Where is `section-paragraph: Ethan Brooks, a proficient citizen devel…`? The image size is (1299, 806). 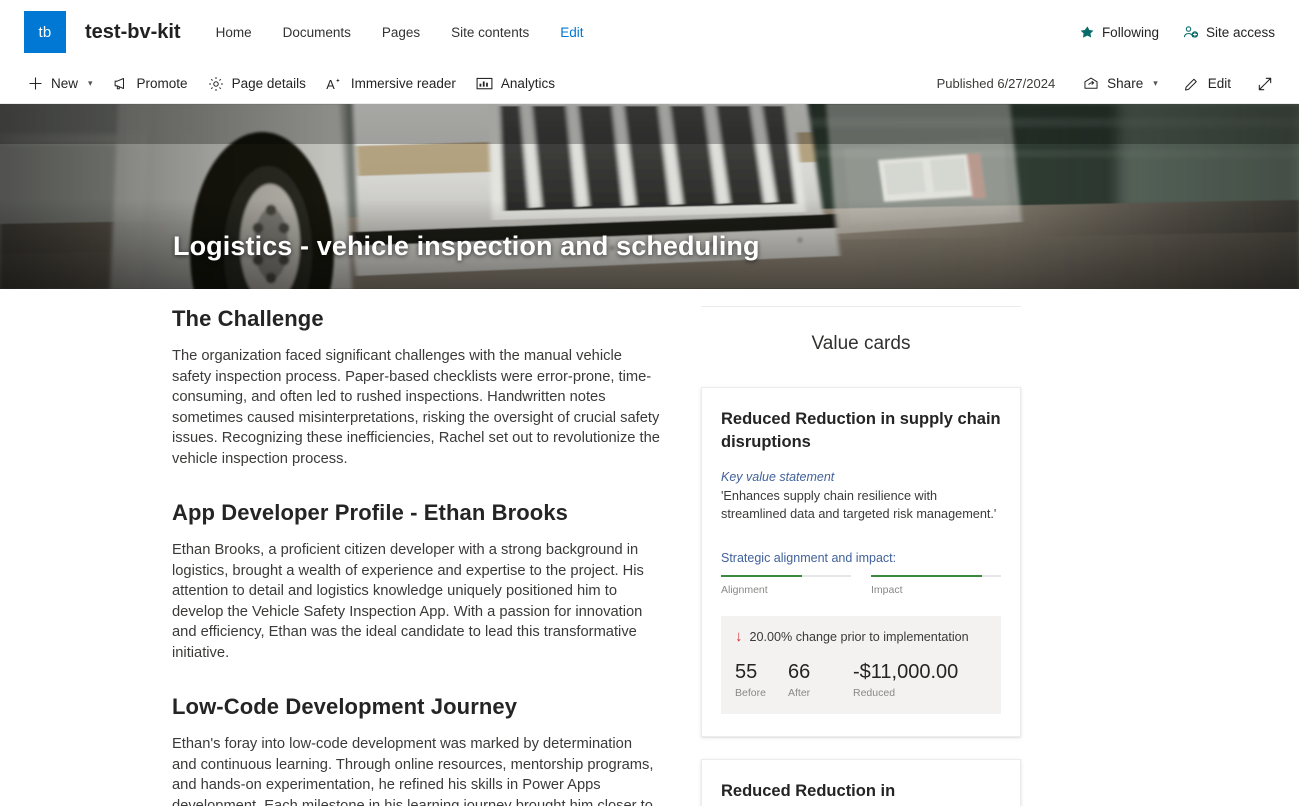 section-paragraph: Ethan Brooks, a proficient citizen devel… is located at coordinates (408, 601).